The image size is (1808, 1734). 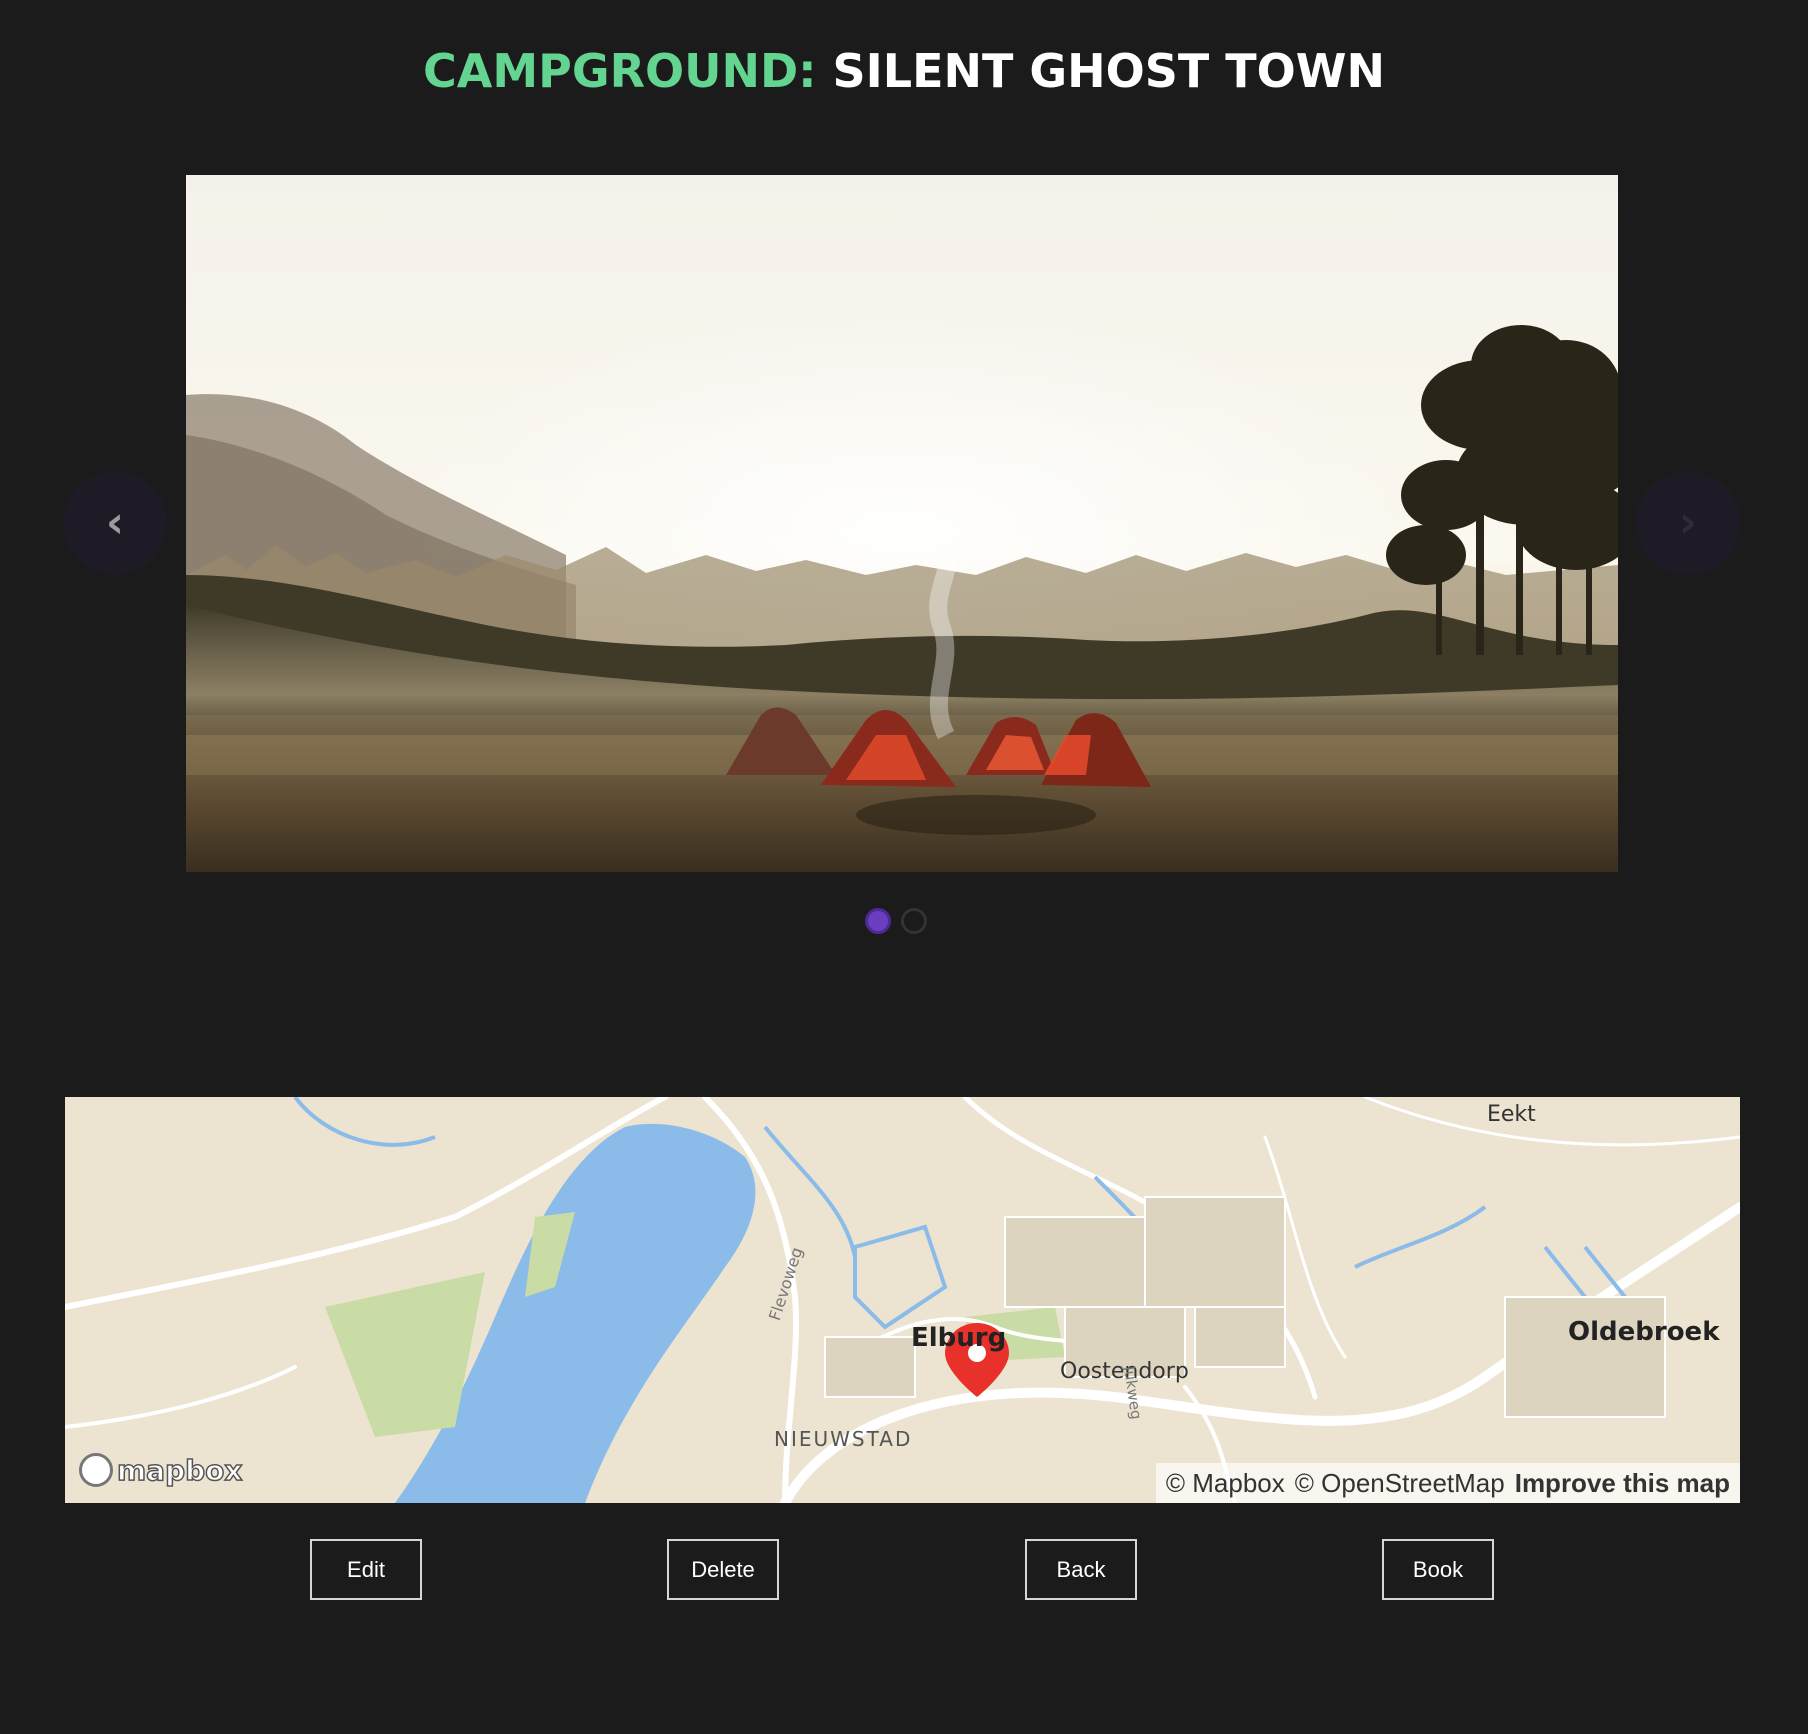 I want to click on map-label-eekt: Eekt, so click(x=1511, y=1114).